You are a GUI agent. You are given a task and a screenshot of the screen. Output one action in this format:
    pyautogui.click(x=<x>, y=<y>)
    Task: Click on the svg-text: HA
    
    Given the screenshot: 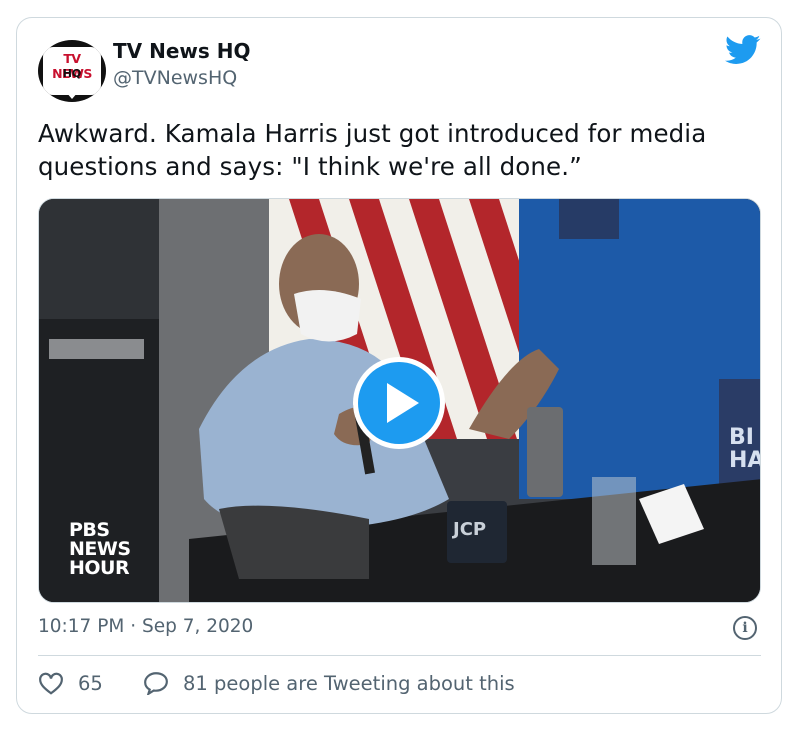 What is the action you would take?
    pyautogui.click(x=745, y=460)
    